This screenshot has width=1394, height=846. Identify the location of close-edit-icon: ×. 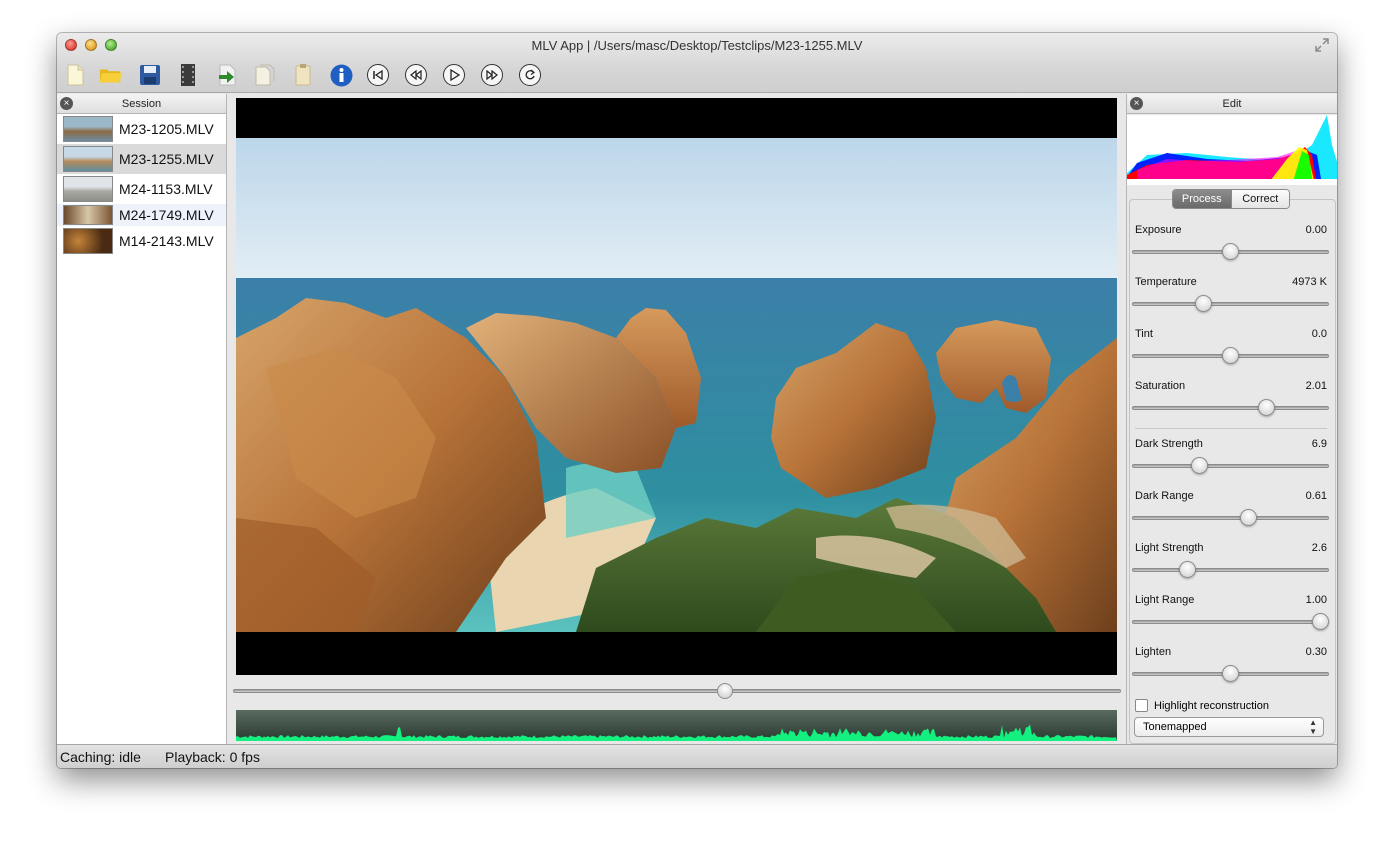
(1136, 103).